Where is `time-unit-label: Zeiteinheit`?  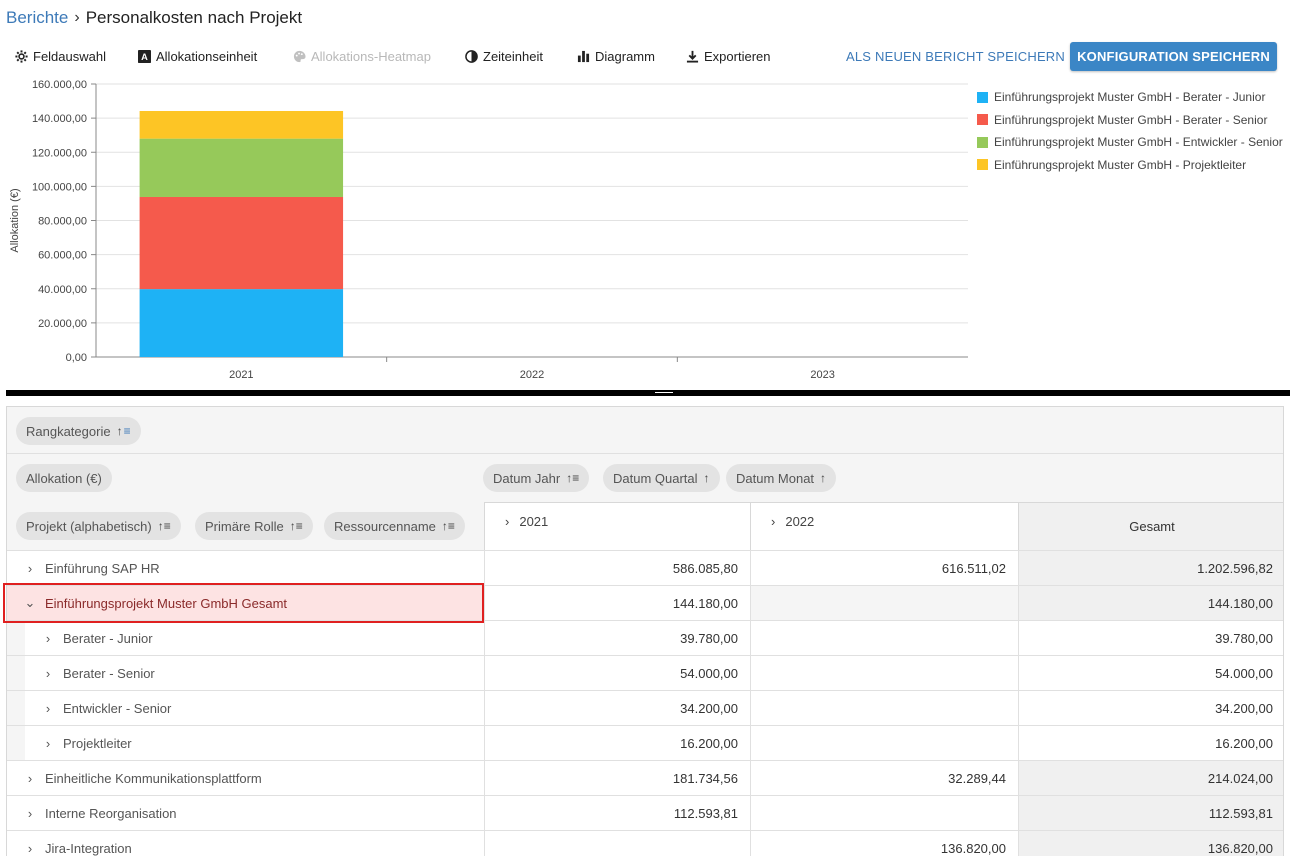 time-unit-label: Zeiteinheit is located at coordinates (513, 56).